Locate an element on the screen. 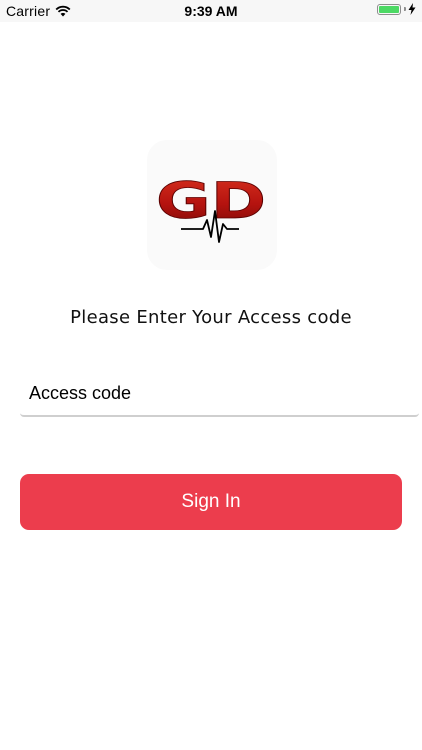  gd-heartbeat-logo-icon: GD is located at coordinates (211, 207).